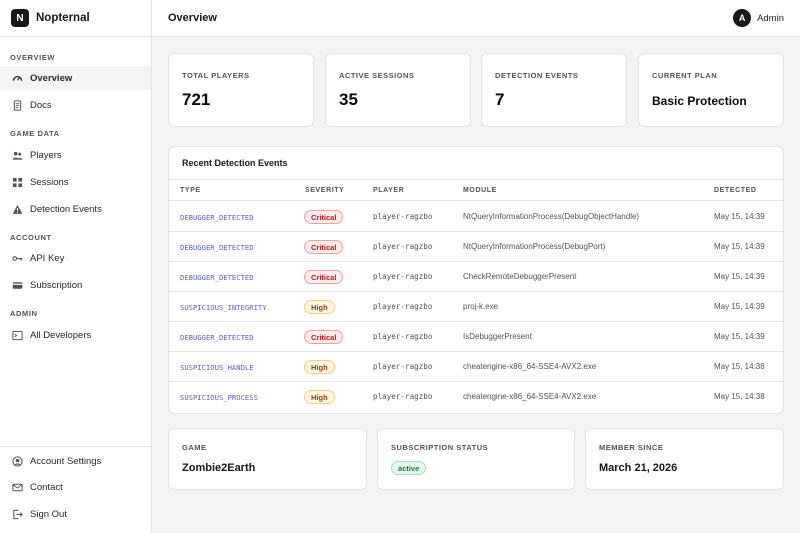 Image resolution: width=800 pixels, height=533 pixels. What do you see at coordinates (684, 459) in the screenshot?
I see `info-card-member-since: MEMBER SINCE March 21, 2026` at bounding box center [684, 459].